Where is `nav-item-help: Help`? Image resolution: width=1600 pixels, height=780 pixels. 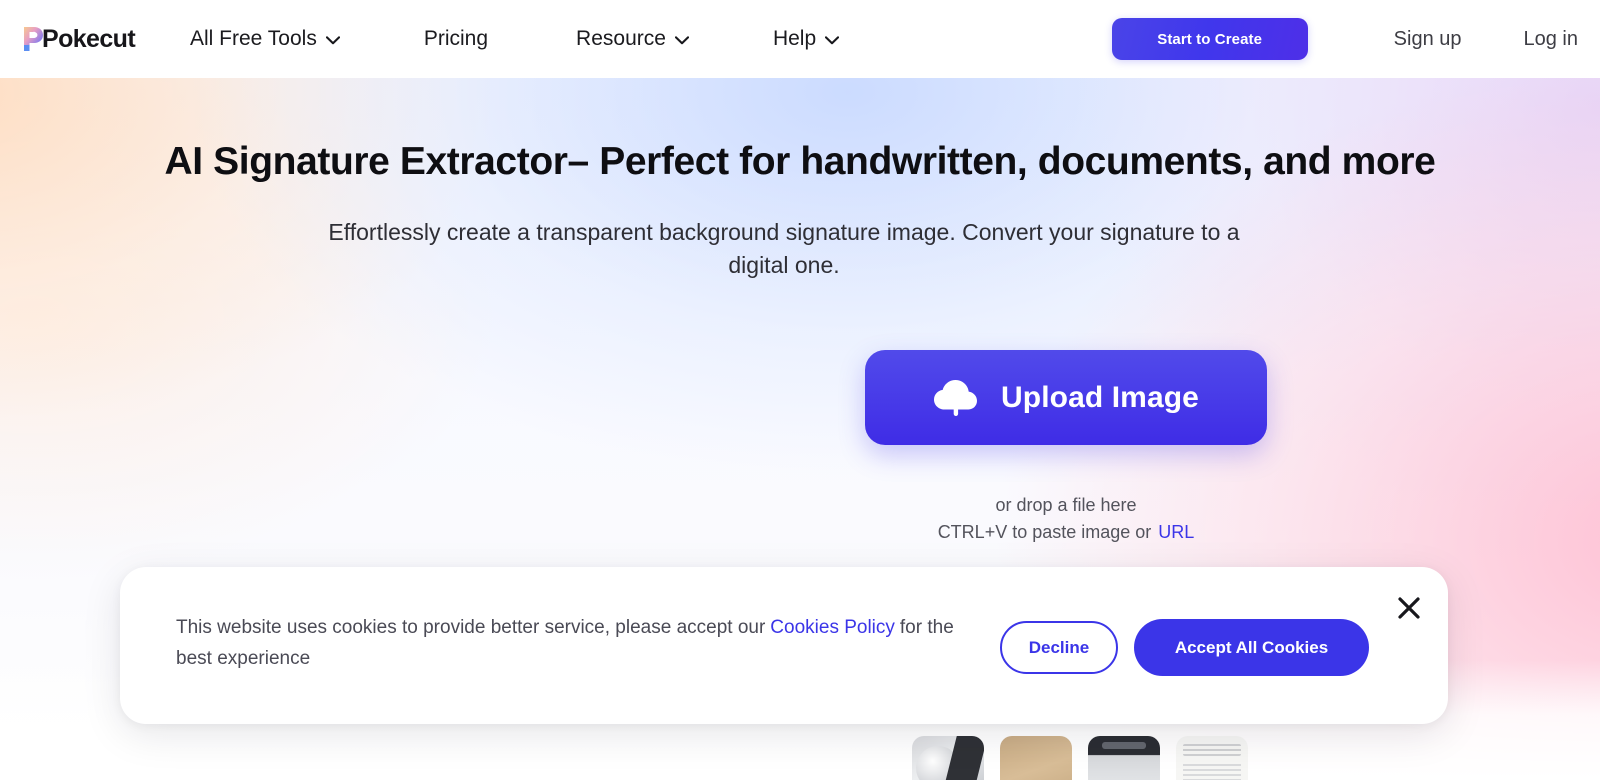 nav-item-help: Help is located at coordinates (806, 39).